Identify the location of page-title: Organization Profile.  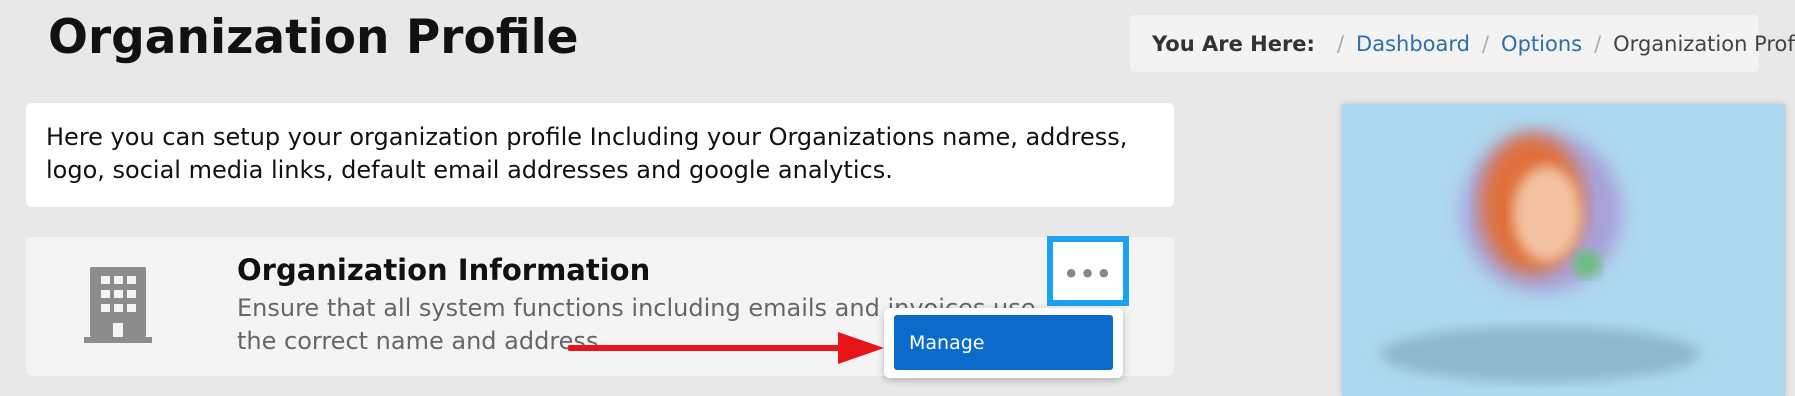
(313, 37).